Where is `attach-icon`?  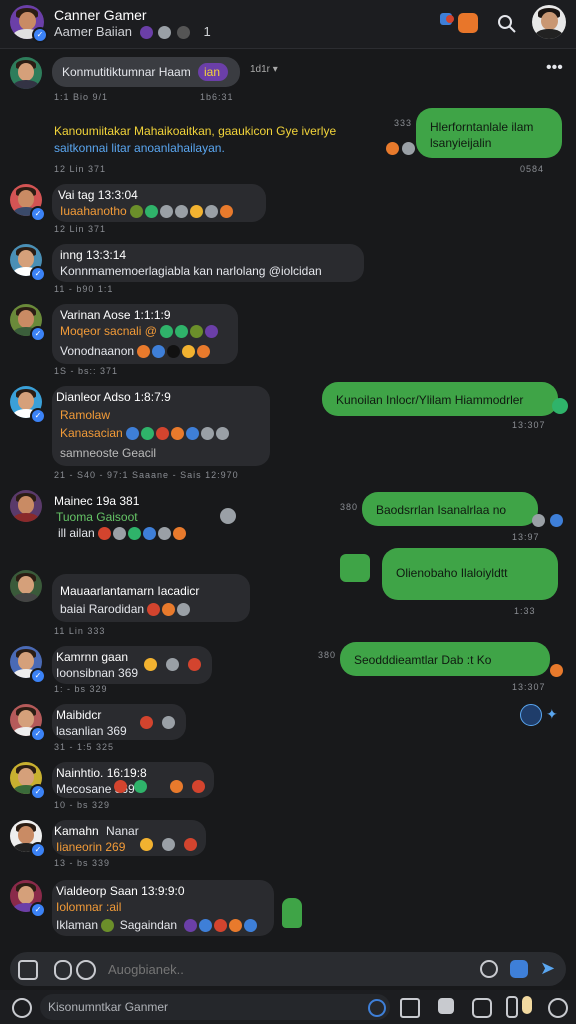
attach-icon is located at coordinates (63, 970).